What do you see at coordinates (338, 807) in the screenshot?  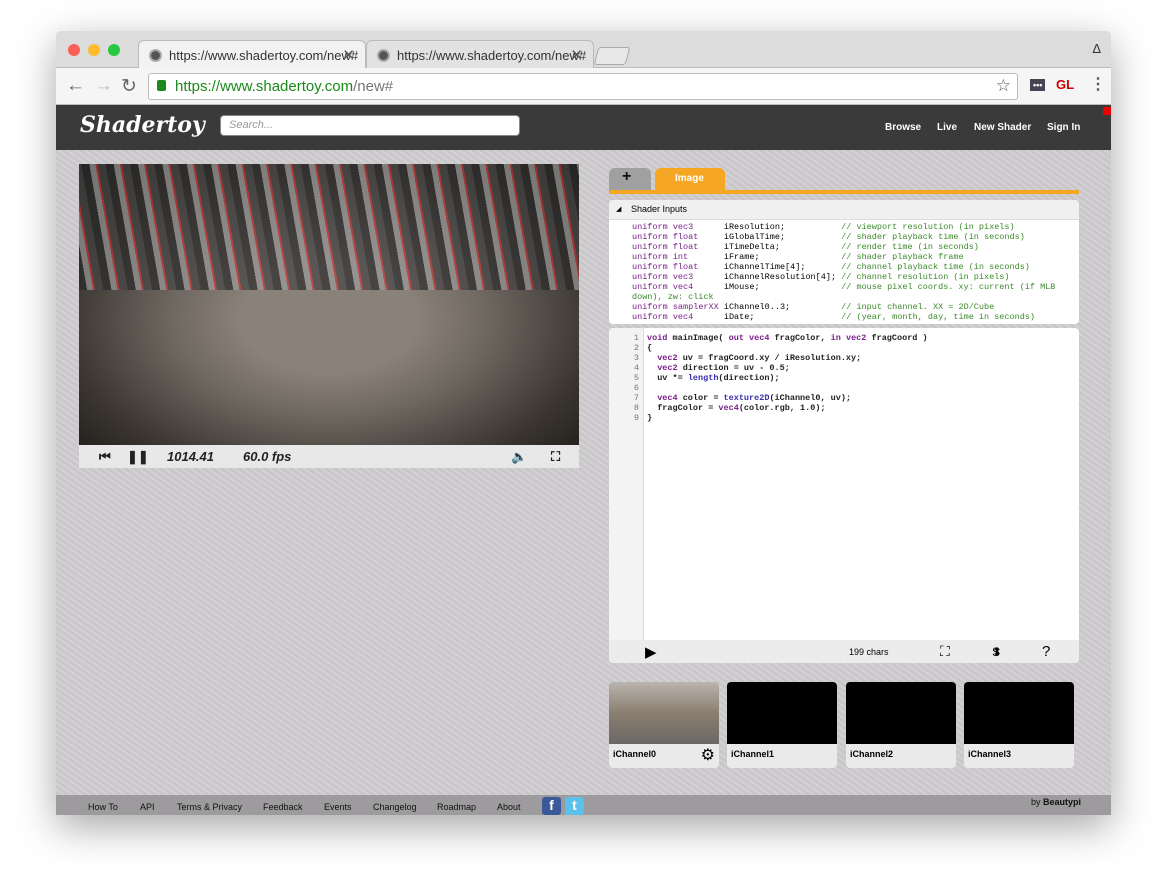 I see `footer-link-events: Events` at bounding box center [338, 807].